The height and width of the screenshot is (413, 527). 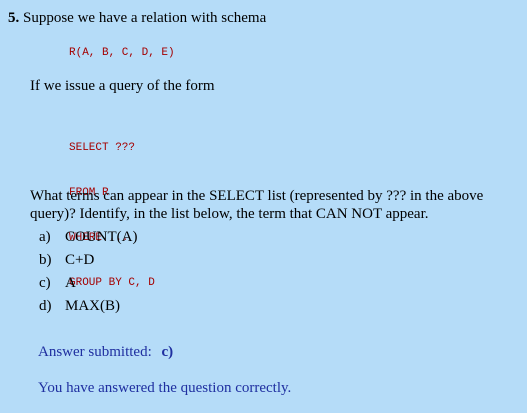 What do you see at coordinates (57, 283) in the screenshot?
I see `choice-c: c) A` at bounding box center [57, 283].